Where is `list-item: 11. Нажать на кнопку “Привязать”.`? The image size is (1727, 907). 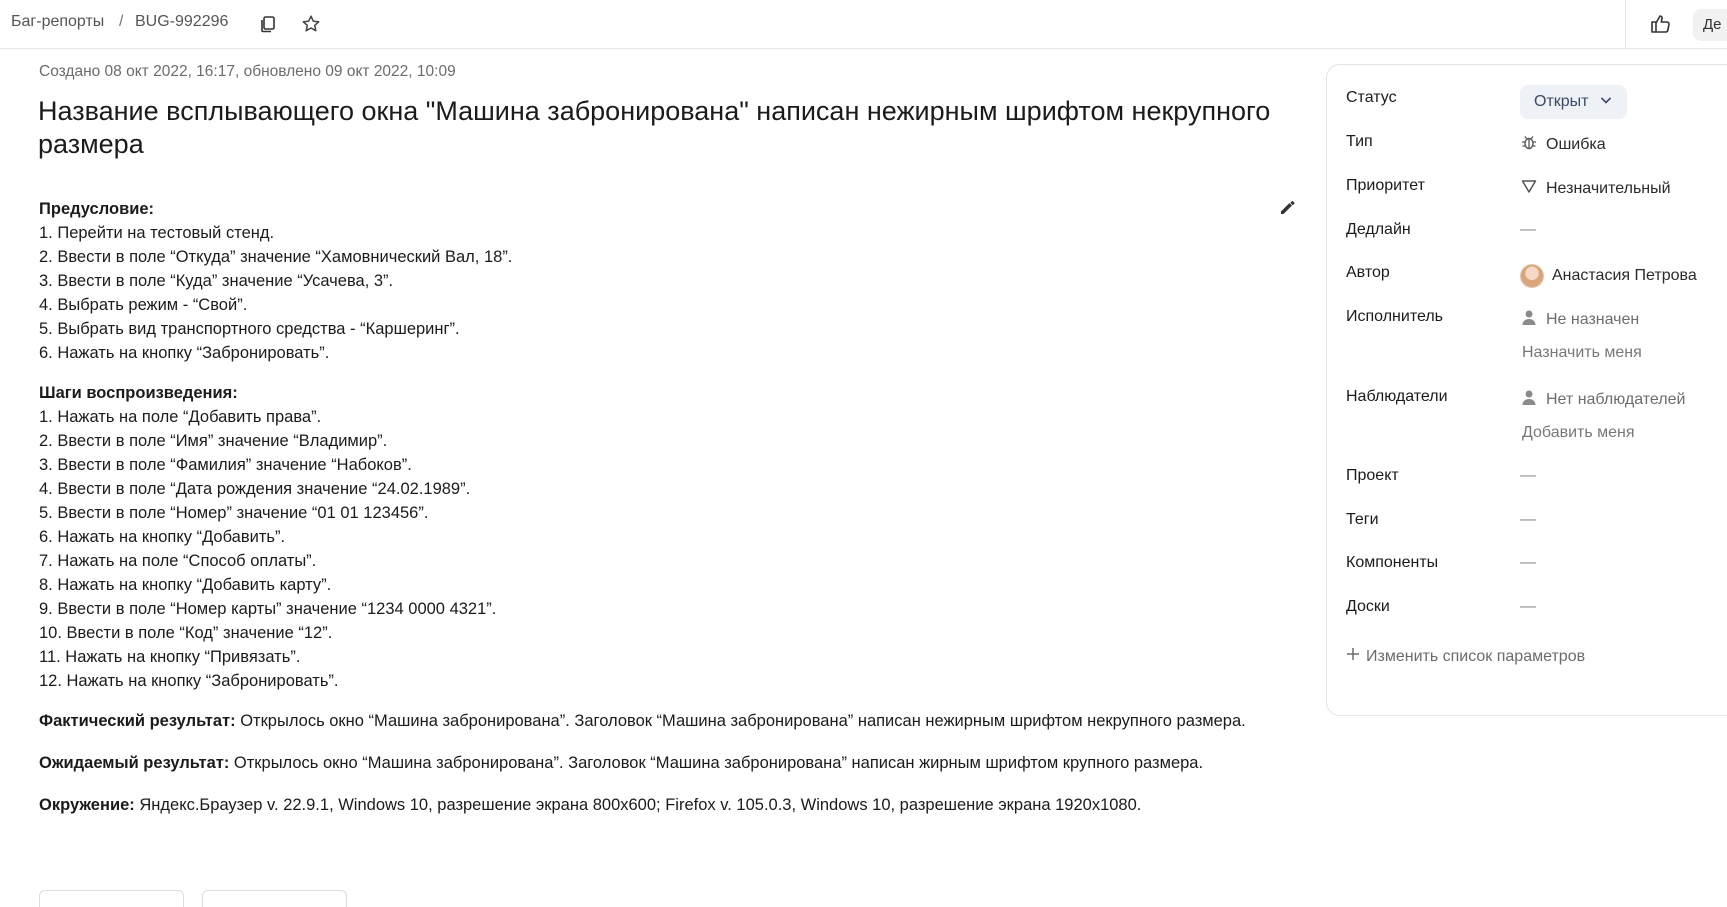 list-item: 11. Нажать на кнопку “Привязать”. is located at coordinates (170, 657).